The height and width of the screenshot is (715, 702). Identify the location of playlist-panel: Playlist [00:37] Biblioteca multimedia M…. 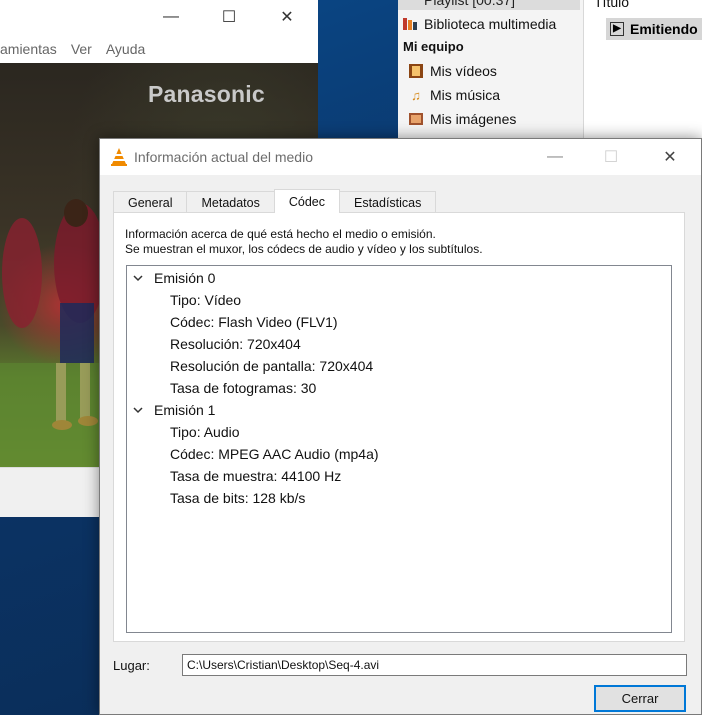
(550, 70).